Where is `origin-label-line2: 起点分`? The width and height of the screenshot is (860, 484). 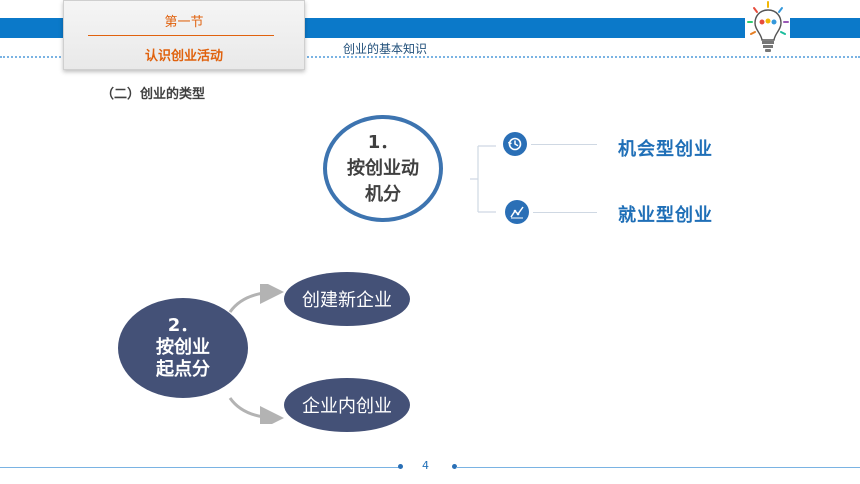 origin-label-line2: 起点分 is located at coordinates (183, 369).